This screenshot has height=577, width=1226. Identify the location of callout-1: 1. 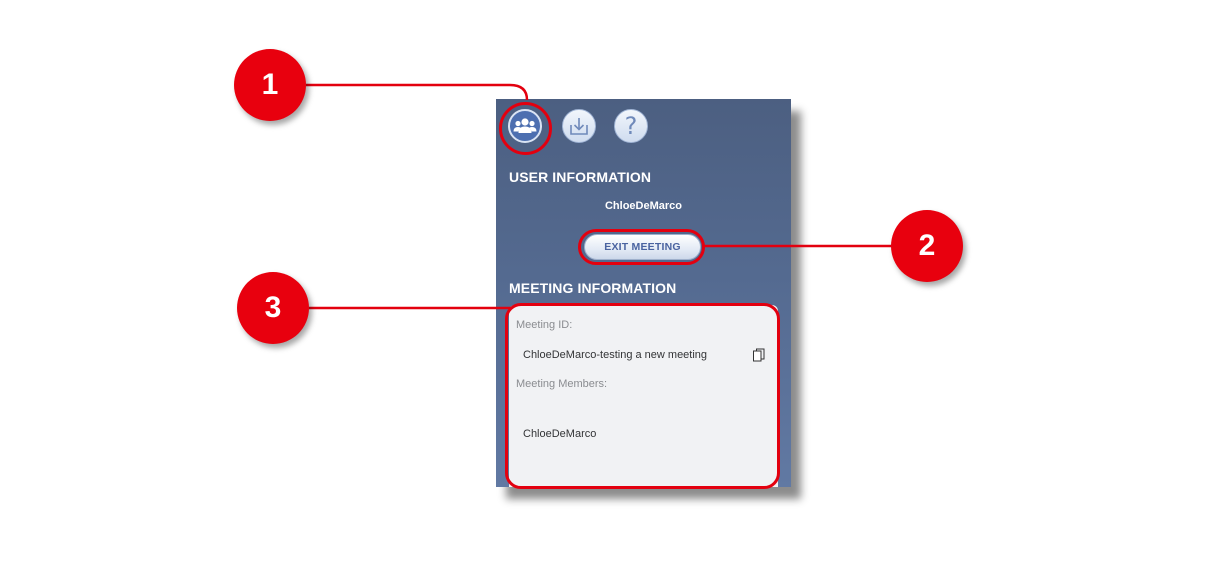
(270, 85).